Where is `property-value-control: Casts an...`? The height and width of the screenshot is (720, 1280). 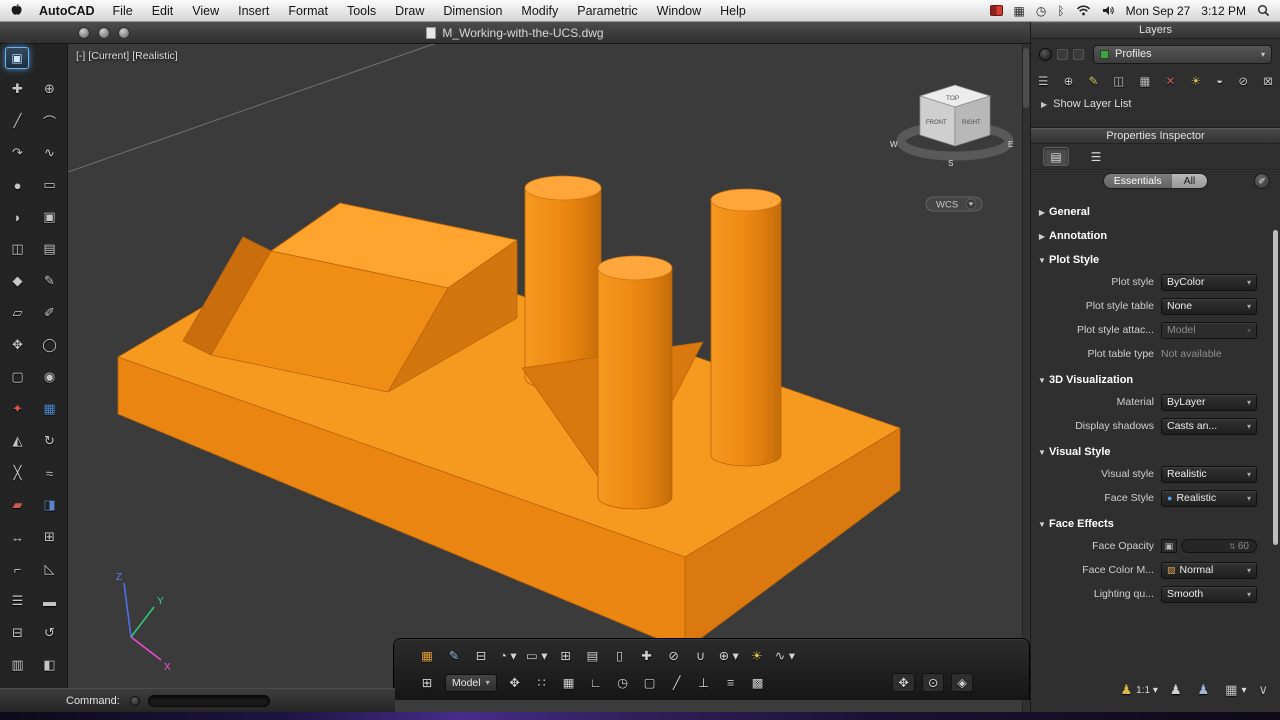 property-value-control: Casts an... is located at coordinates (1209, 426).